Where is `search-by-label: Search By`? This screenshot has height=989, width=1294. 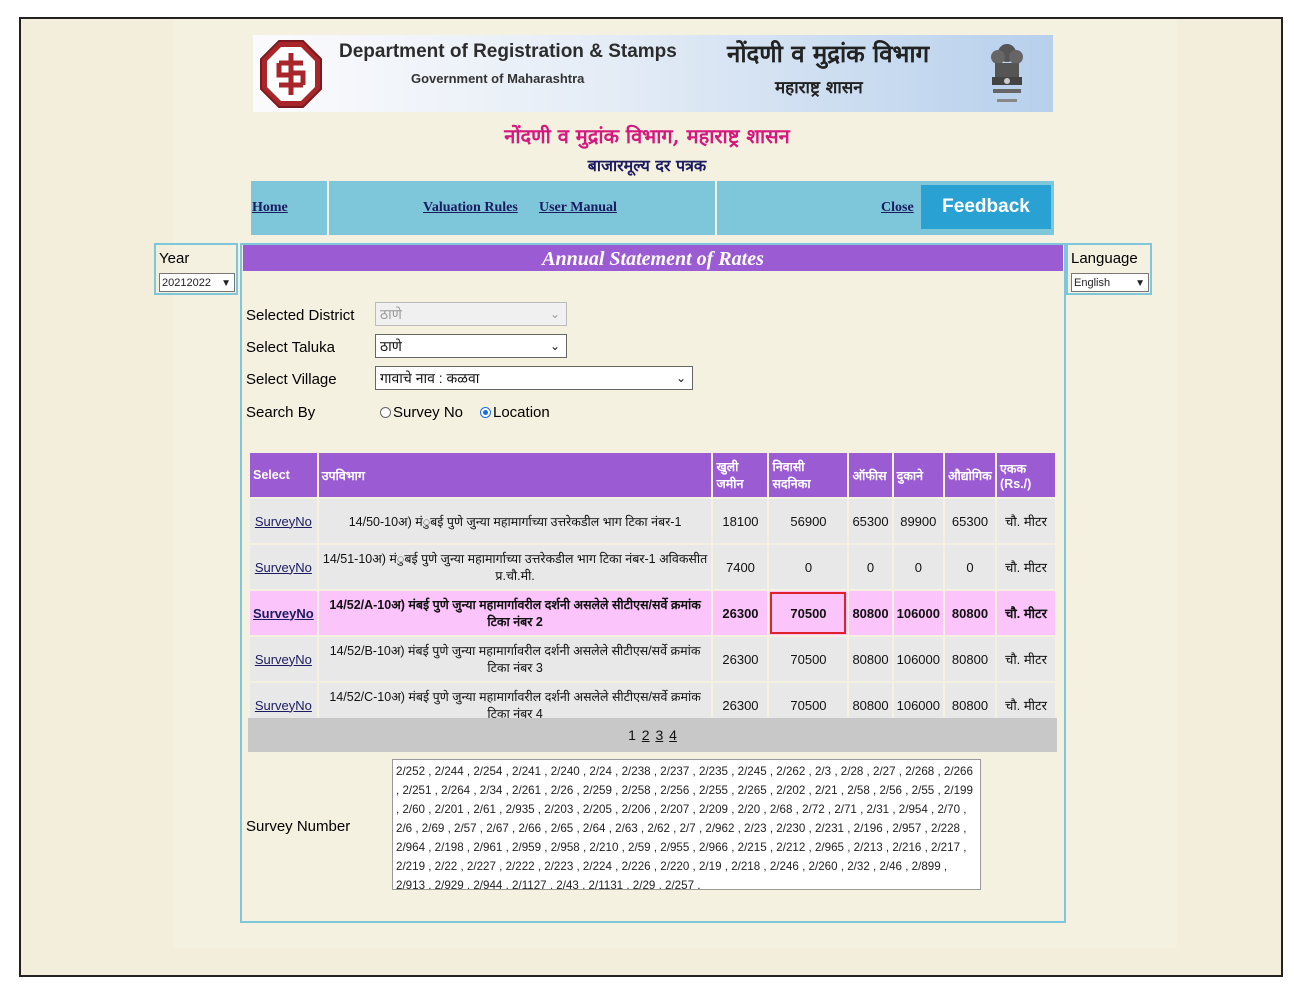 search-by-label: Search By is located at coordinates (281, 412).